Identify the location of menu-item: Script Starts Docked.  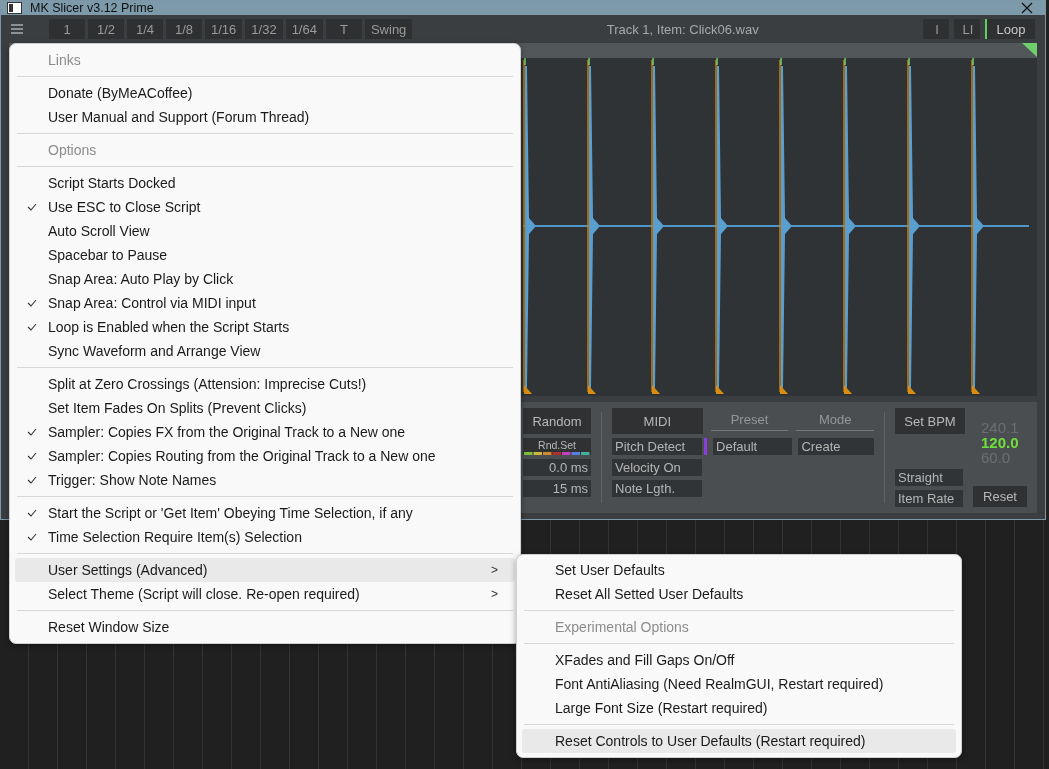
(265, 183).